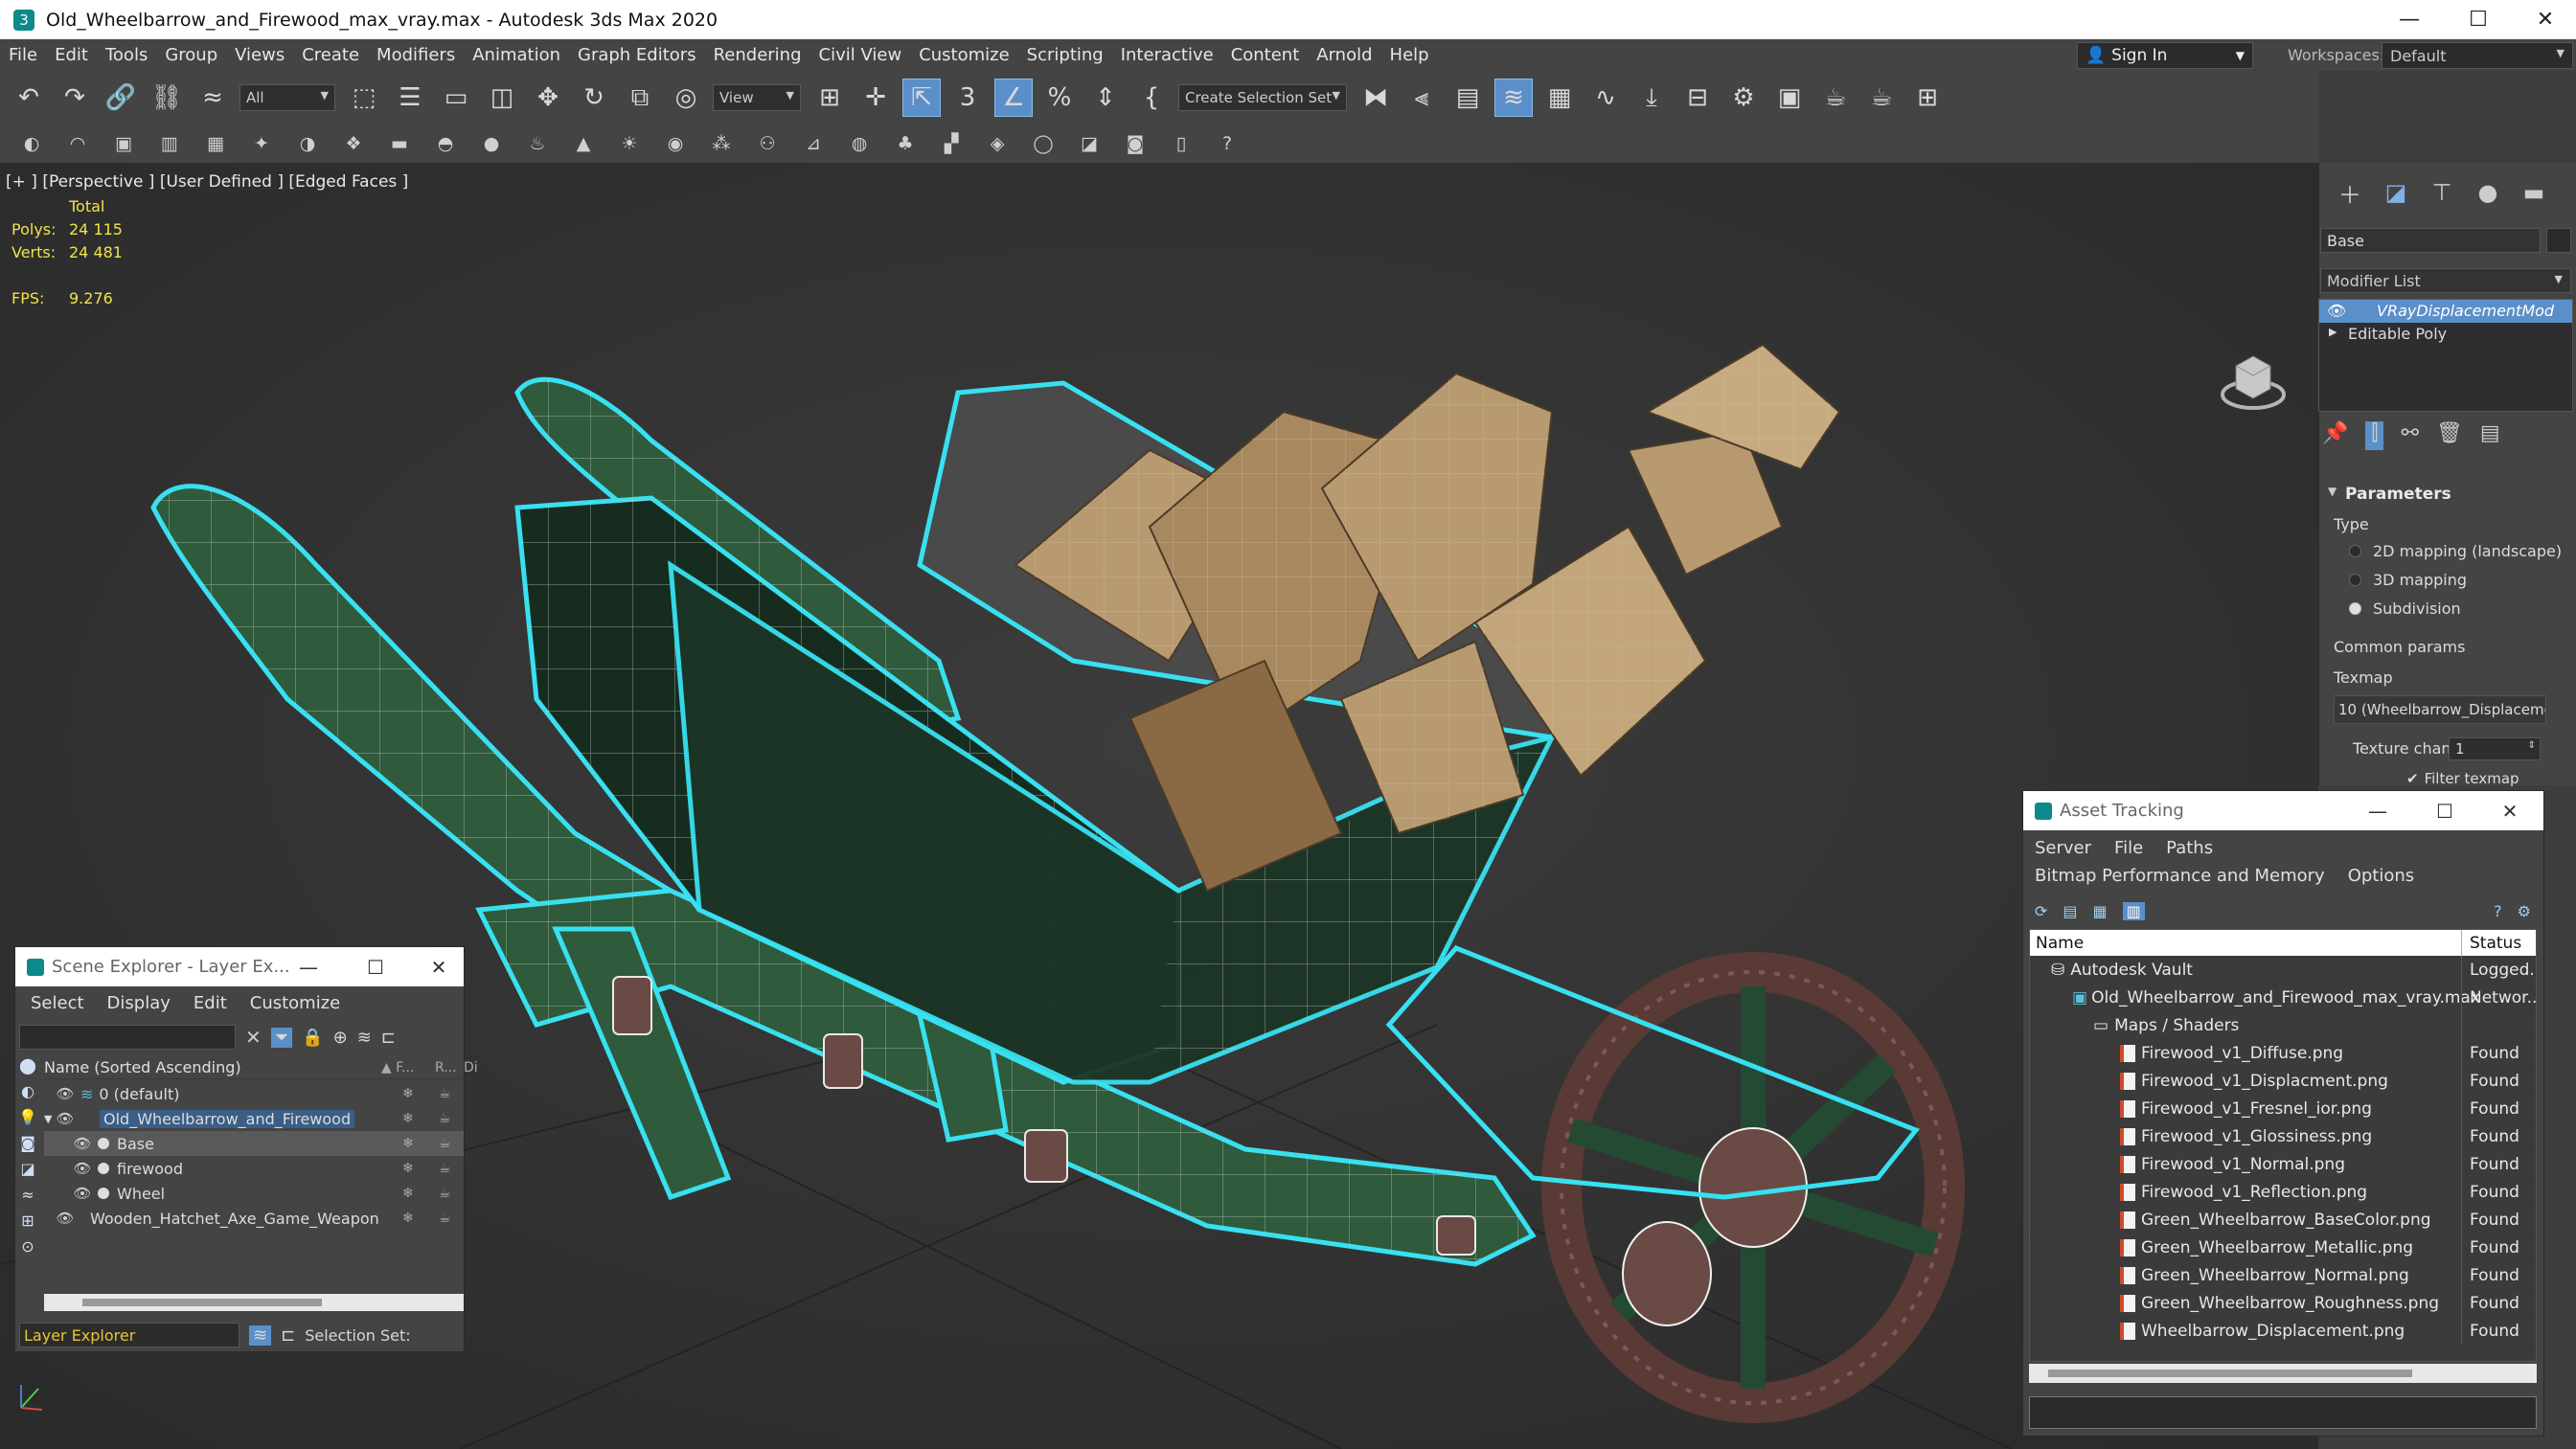  What do you see at coordinates (1789, 98) in the screenshot?
I see `rendered-frame-window-icon: ▣` at bounding box center [1789, 98].